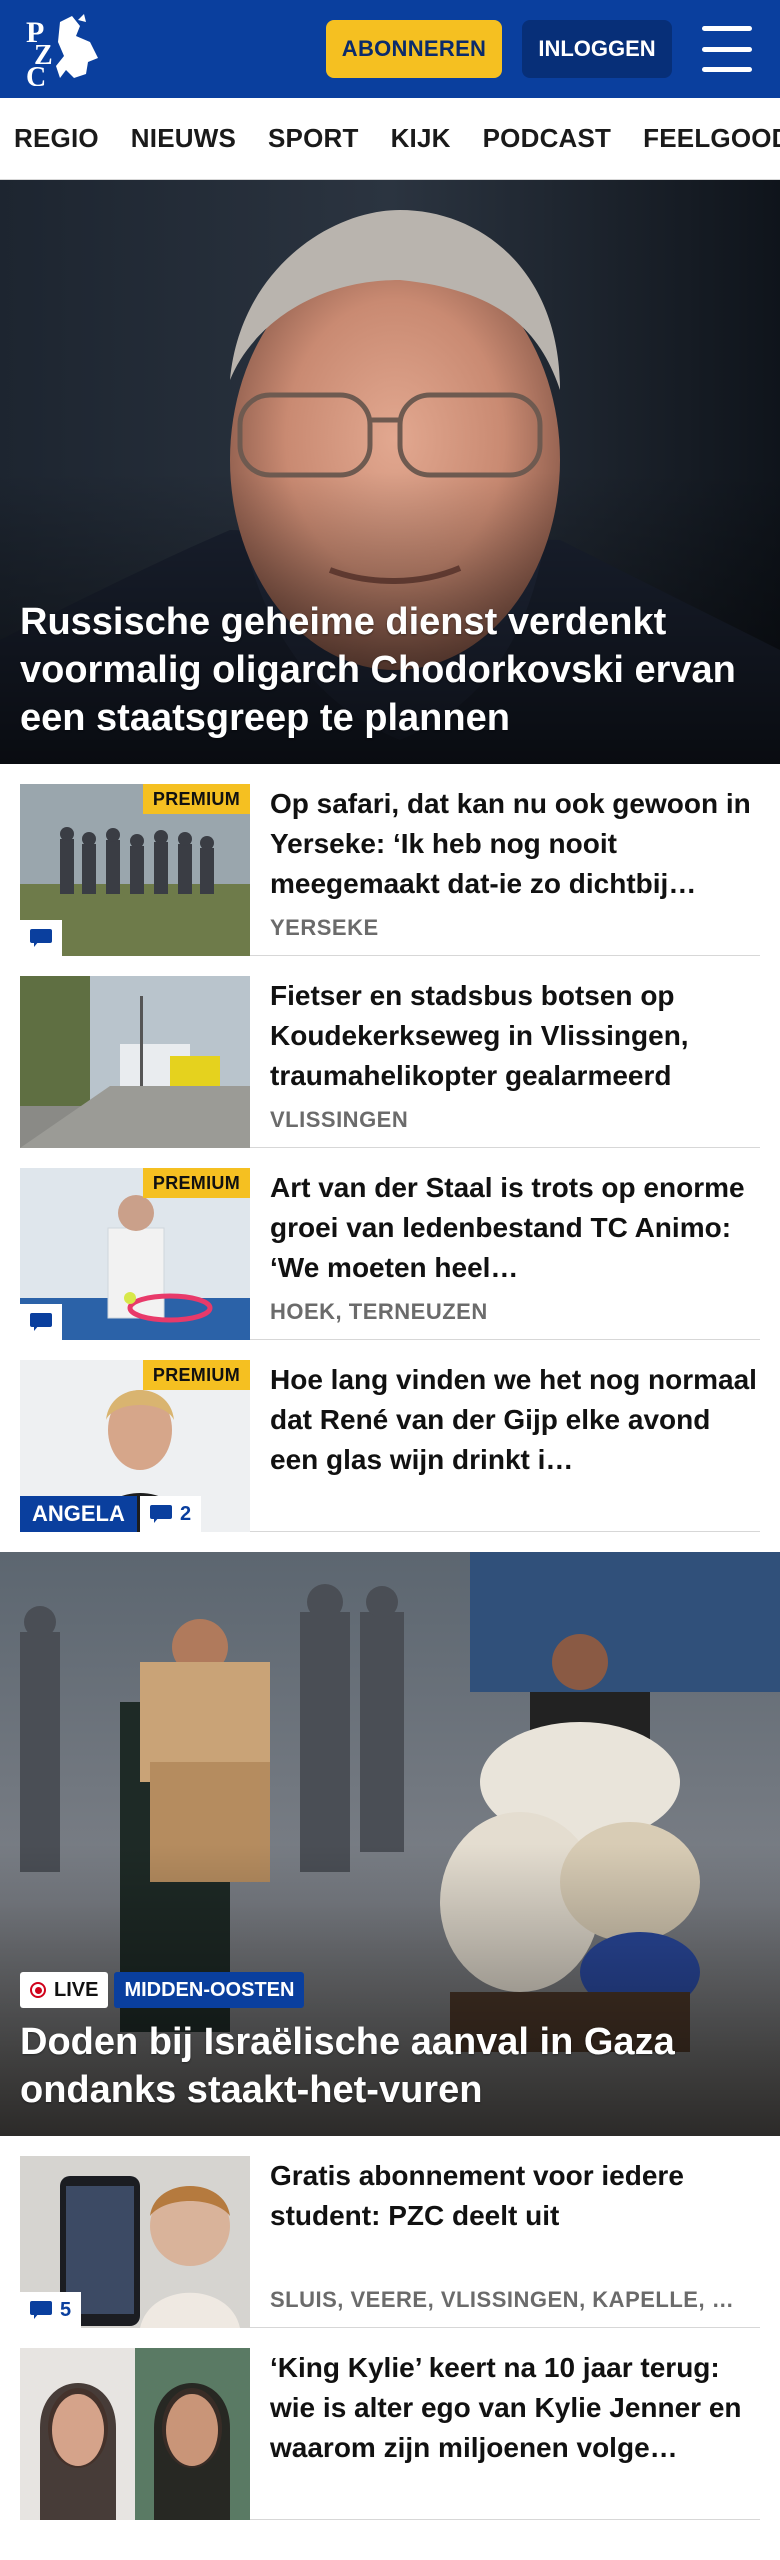 This screenshot has width=780, height=2560. Describe the element at coordinates (135, 1446) in the screenshot. I see `article-thumbnail: PREMIUM ANGELA 2` at that location.